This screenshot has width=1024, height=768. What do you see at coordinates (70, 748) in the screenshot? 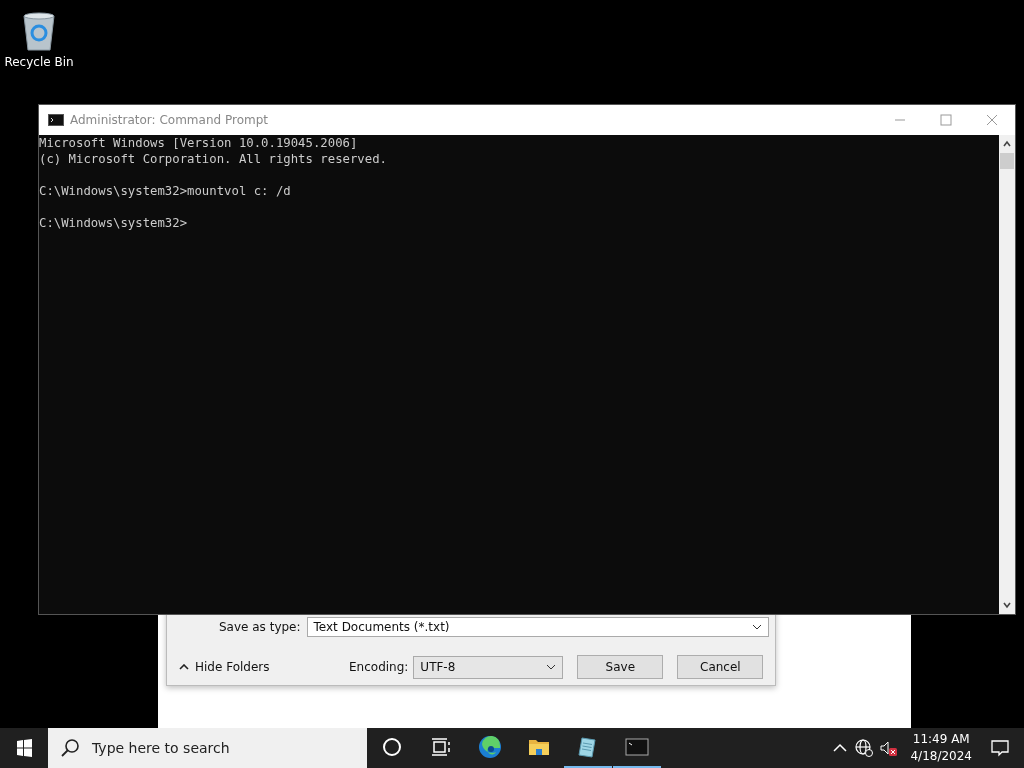
I see `search-icon` at bounding box center [70, 748].